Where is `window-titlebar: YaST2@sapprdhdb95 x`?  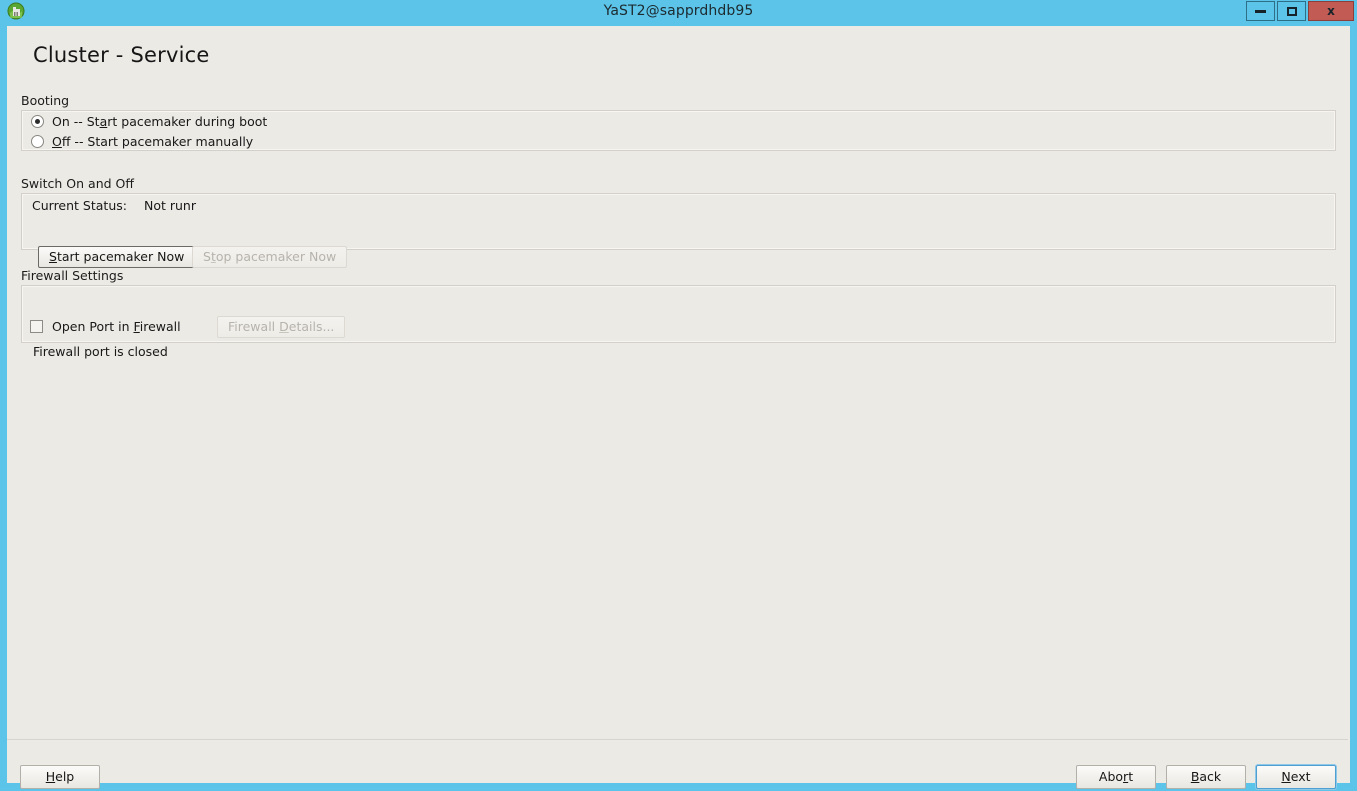
window-titlebar: YaST2@sapprdhdb95 x is located at coordinates (678, 11).